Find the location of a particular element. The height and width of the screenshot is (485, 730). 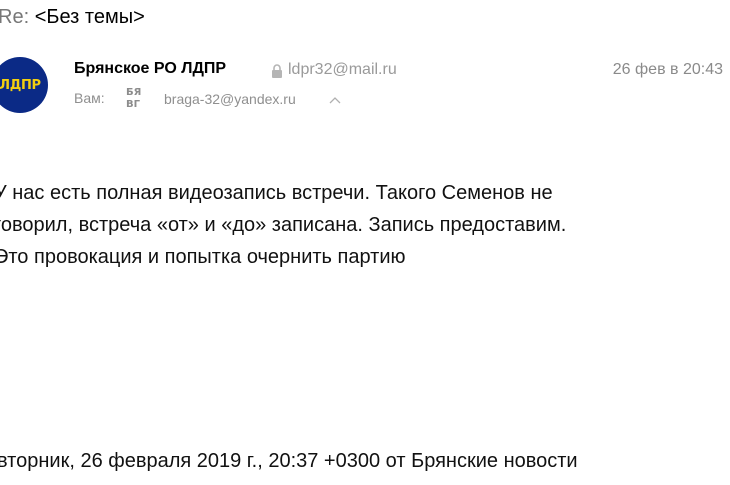

body-line: Это провокация и попытка очернить партию is located at coordinates (203, 257).